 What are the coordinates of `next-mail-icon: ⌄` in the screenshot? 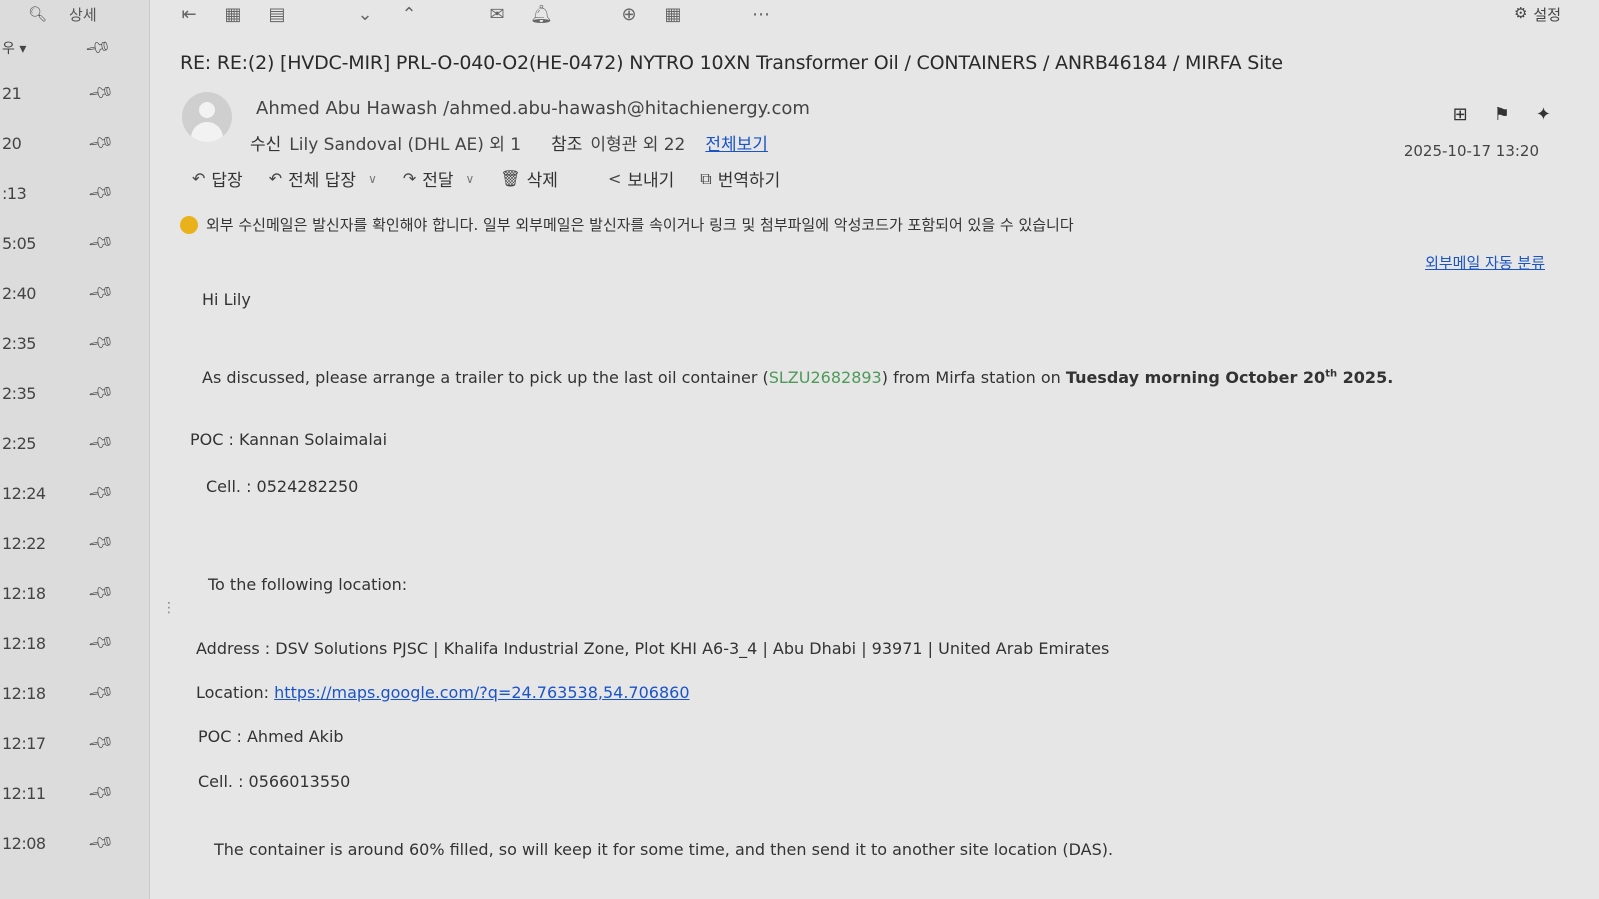 It's located at (365, 14).